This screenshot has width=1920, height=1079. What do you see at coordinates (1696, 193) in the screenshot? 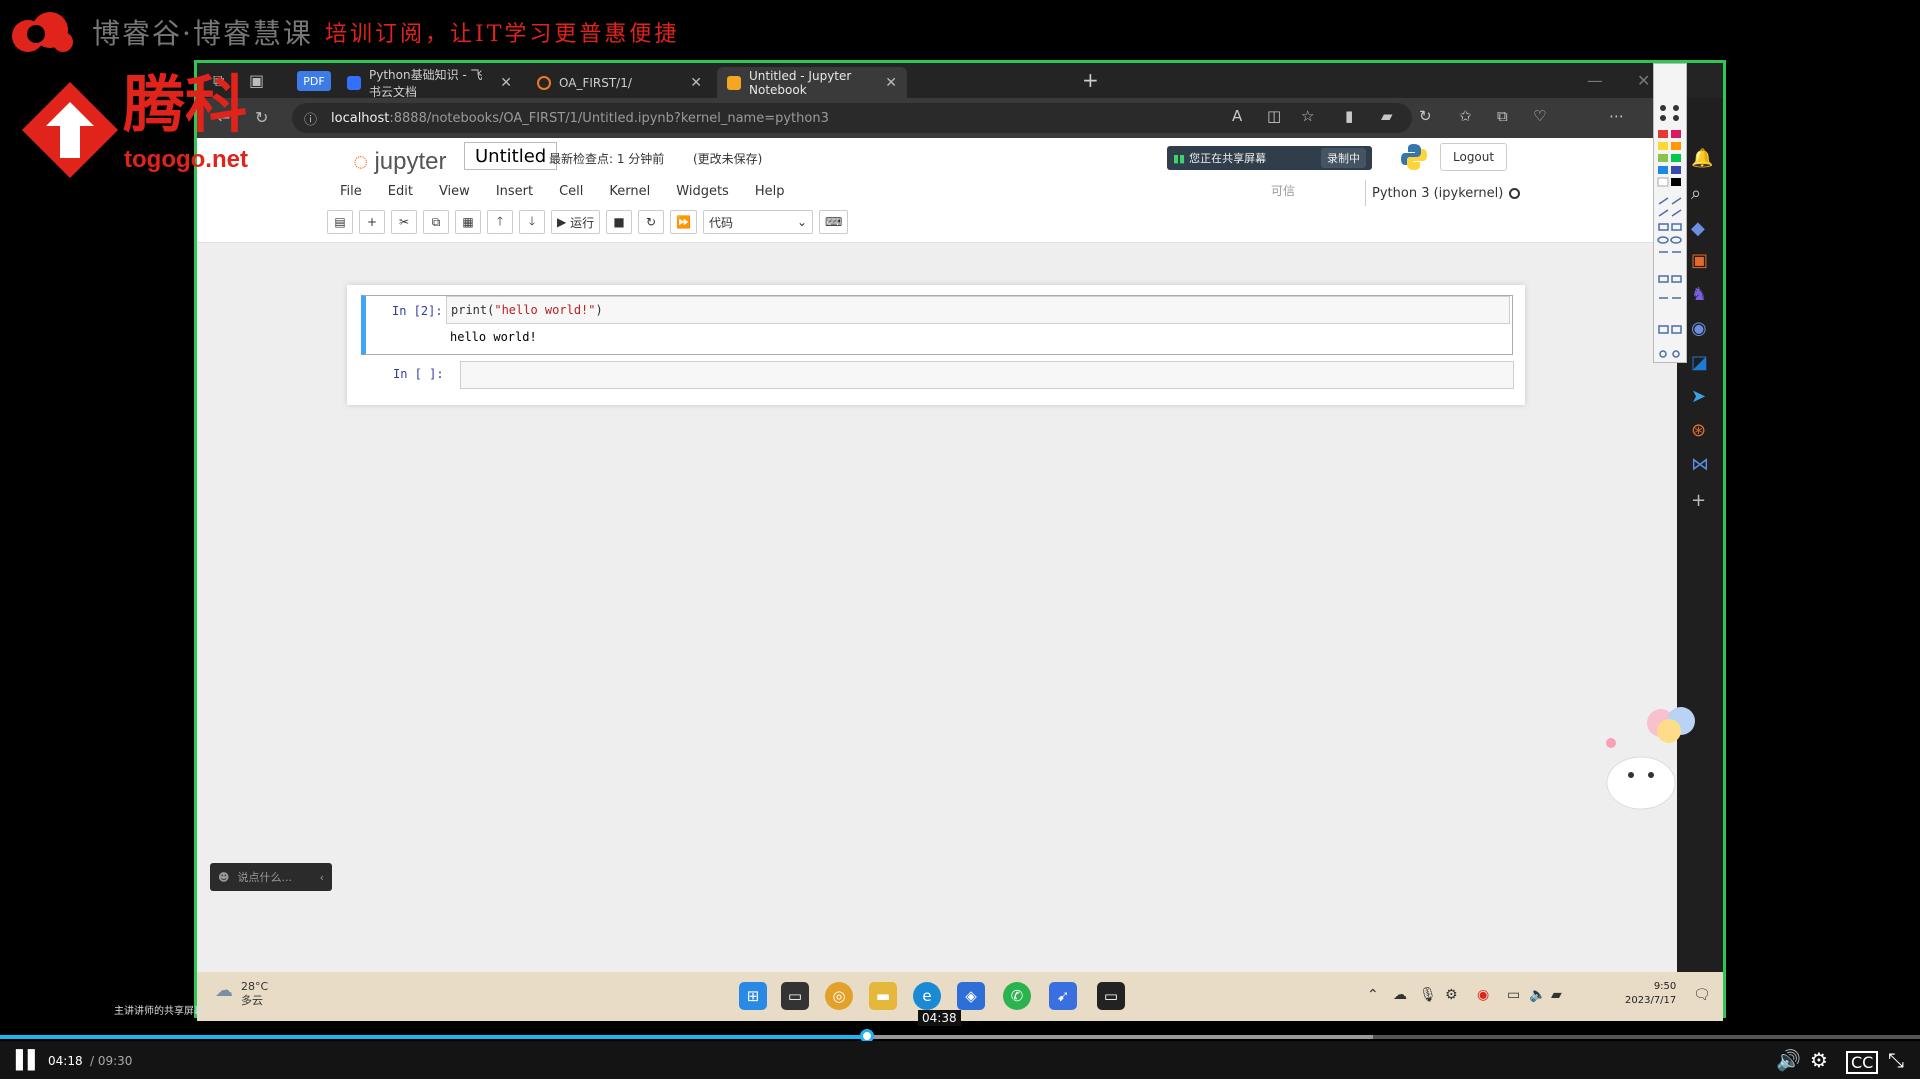
I see `search-icon: ⌕` at bounding box center [1696, 193].